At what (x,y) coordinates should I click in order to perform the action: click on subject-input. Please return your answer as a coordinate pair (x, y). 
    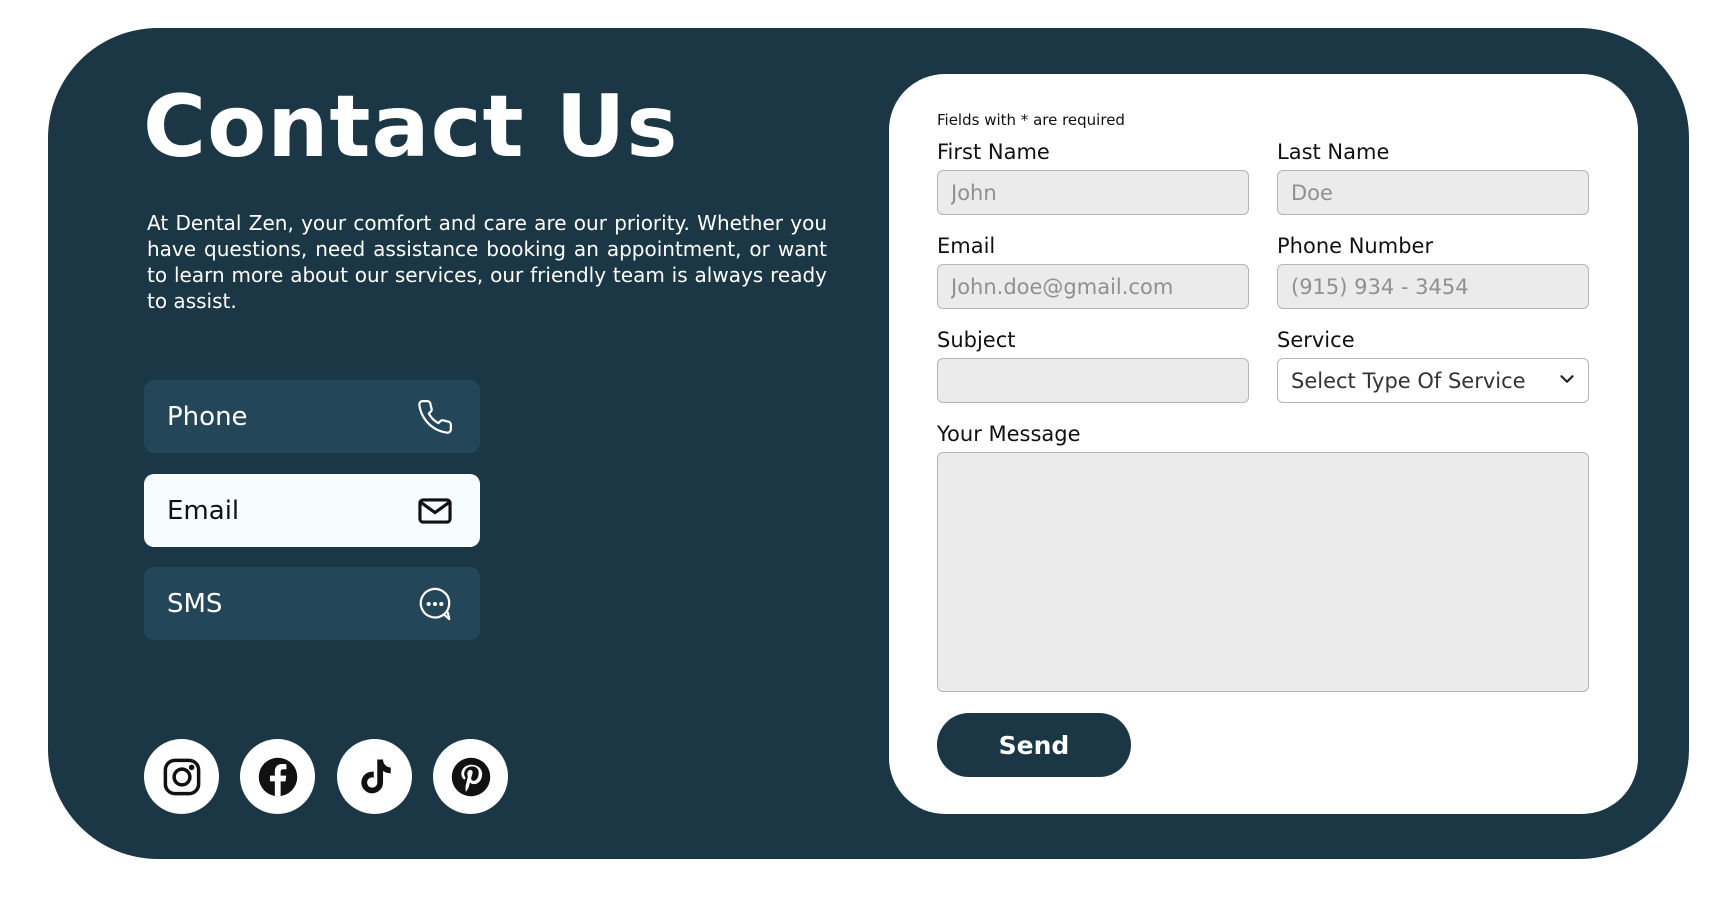
    Looking at the image, I should click on (1093, 380).